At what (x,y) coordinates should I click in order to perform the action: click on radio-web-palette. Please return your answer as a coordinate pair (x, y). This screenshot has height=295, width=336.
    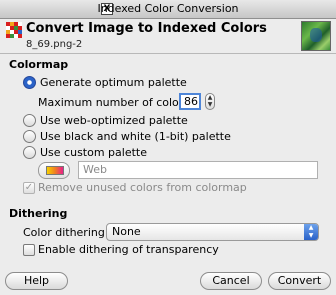
    Looking at the image, I should click on (29, 120).